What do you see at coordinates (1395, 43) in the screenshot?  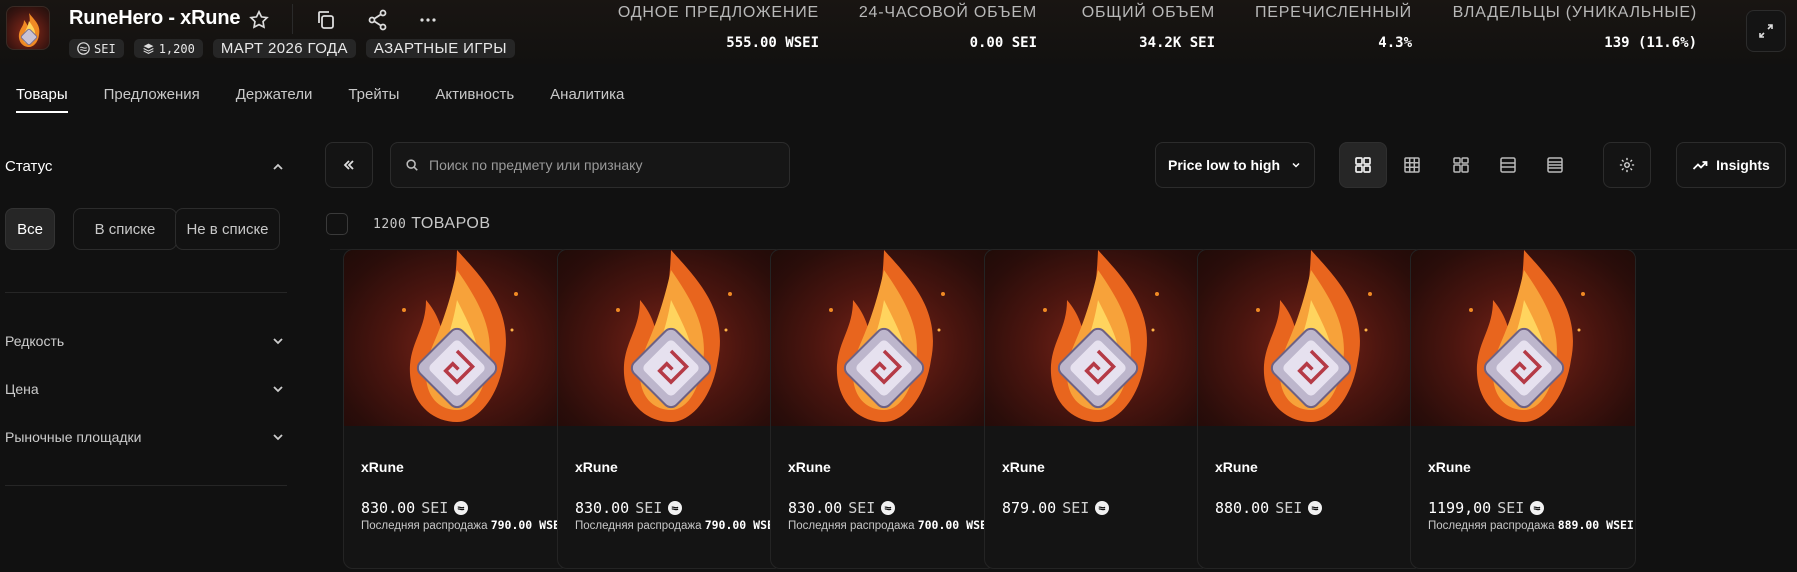 I see `stat-listed-value: 4.3%` at bounding box center [1395, 43].